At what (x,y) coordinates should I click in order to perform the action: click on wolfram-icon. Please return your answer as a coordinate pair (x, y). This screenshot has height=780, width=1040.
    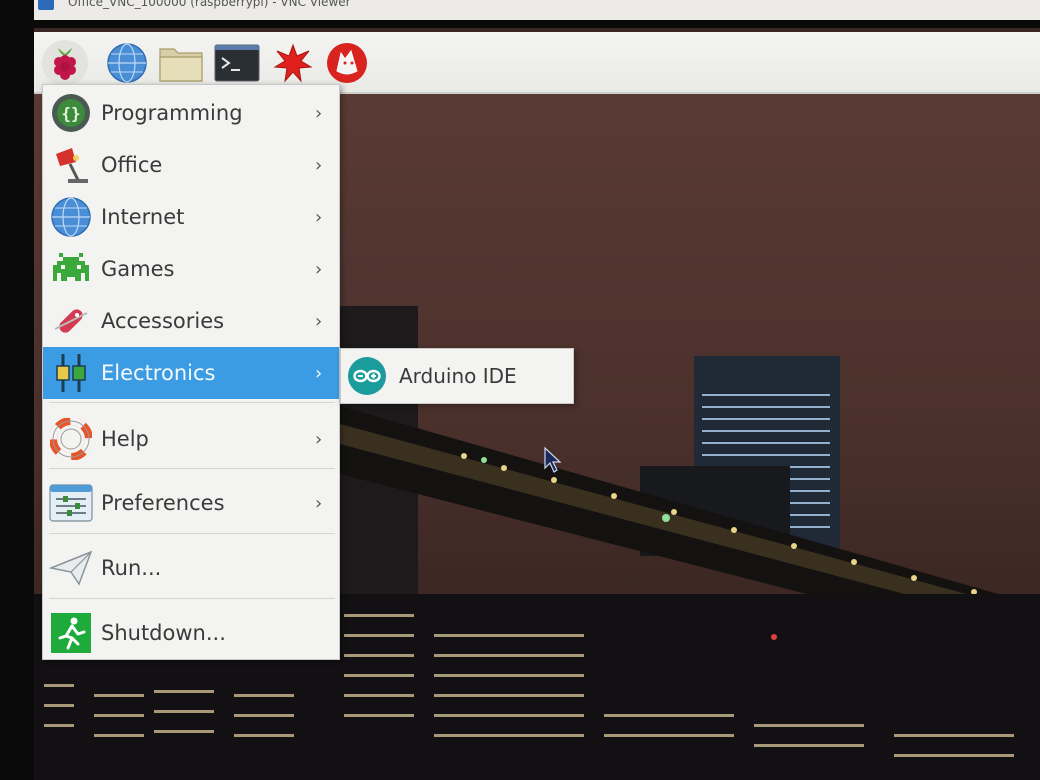
    Looking at the image, I should click on (347, 63).